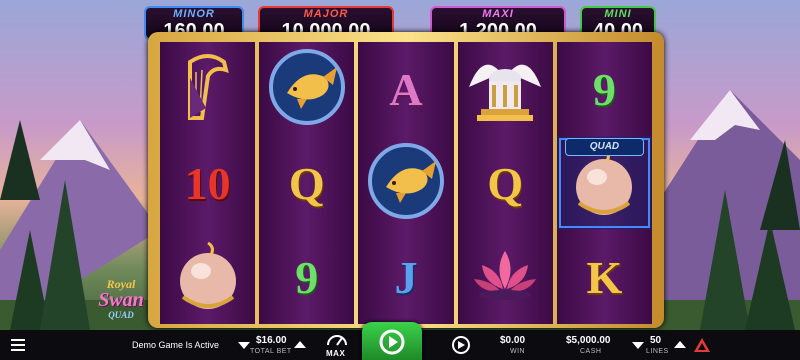  Describe the element at coordinates (591, 351) in the screenshot. I see `cash-label: CASH` at that location.